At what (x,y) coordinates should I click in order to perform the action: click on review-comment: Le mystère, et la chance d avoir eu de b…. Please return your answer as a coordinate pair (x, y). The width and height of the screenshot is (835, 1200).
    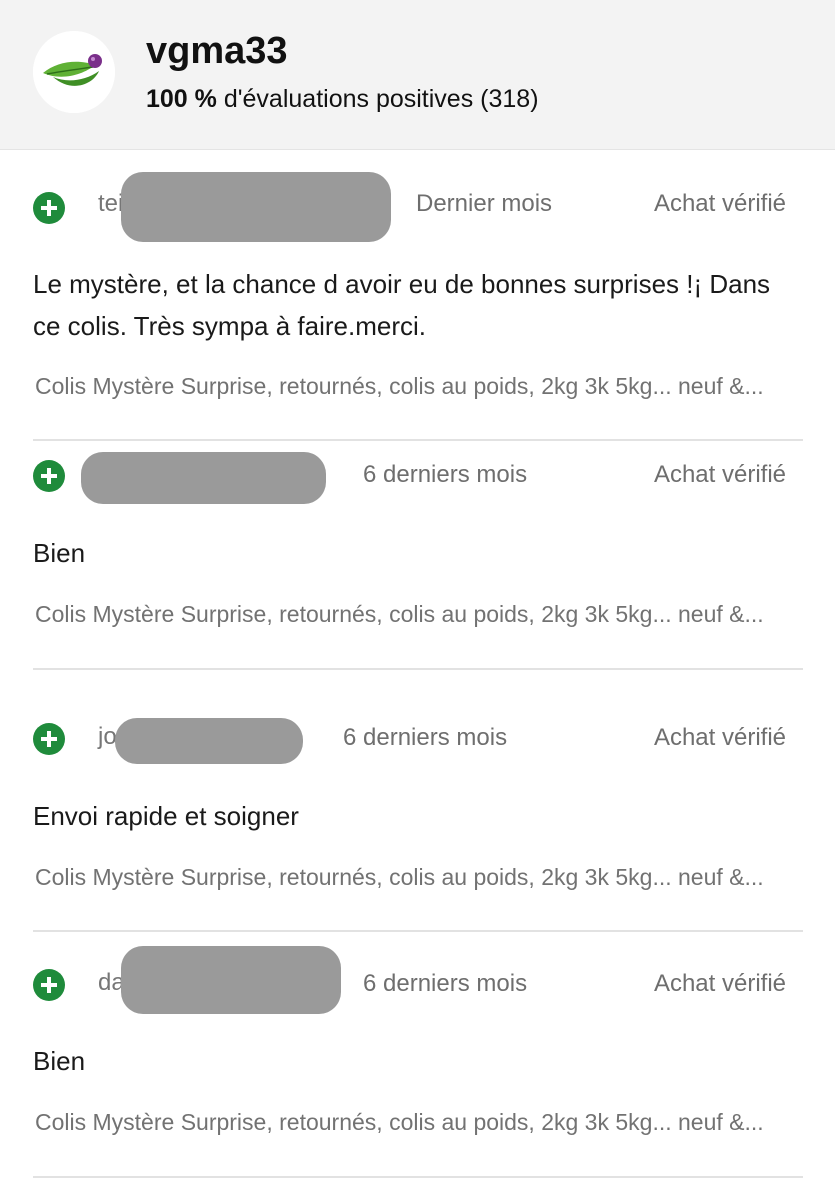
    Looking at the image, I should click on (402, 305).